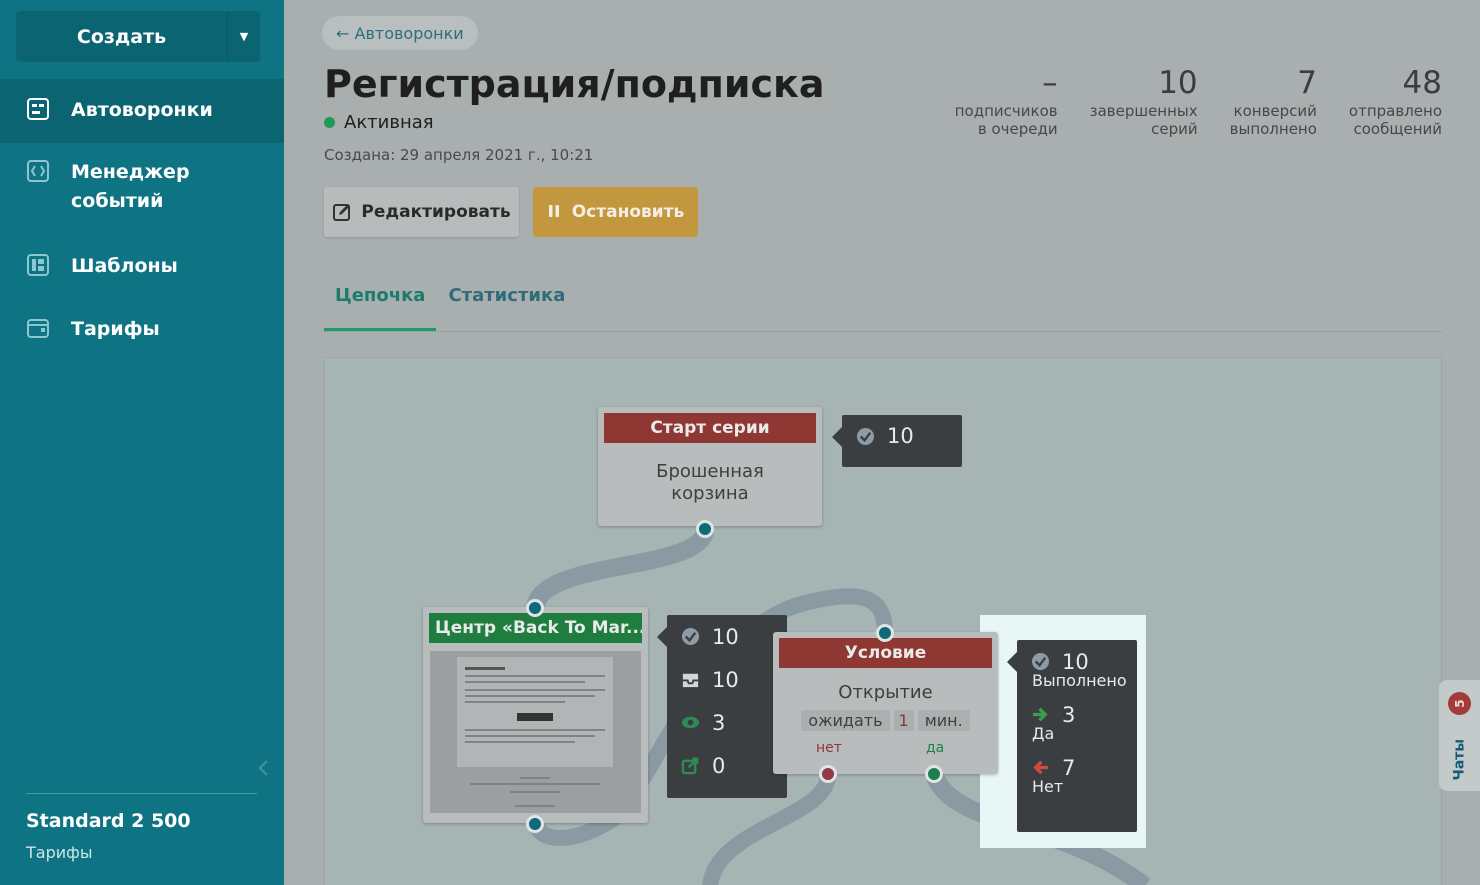  Describe the element at coordinates (436, 212) in the screenshot. I see `edit-button-label: Редактировать` at that location.